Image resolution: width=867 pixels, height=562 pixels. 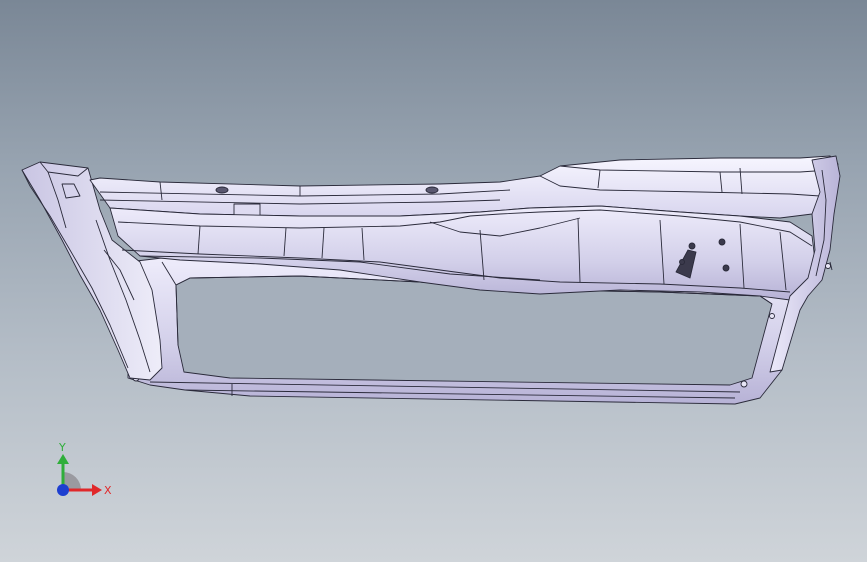 What do you see at coordinates (108, 490) in the screenshot?
I see `x-axis-label: X` at bounding box center [108, 490].